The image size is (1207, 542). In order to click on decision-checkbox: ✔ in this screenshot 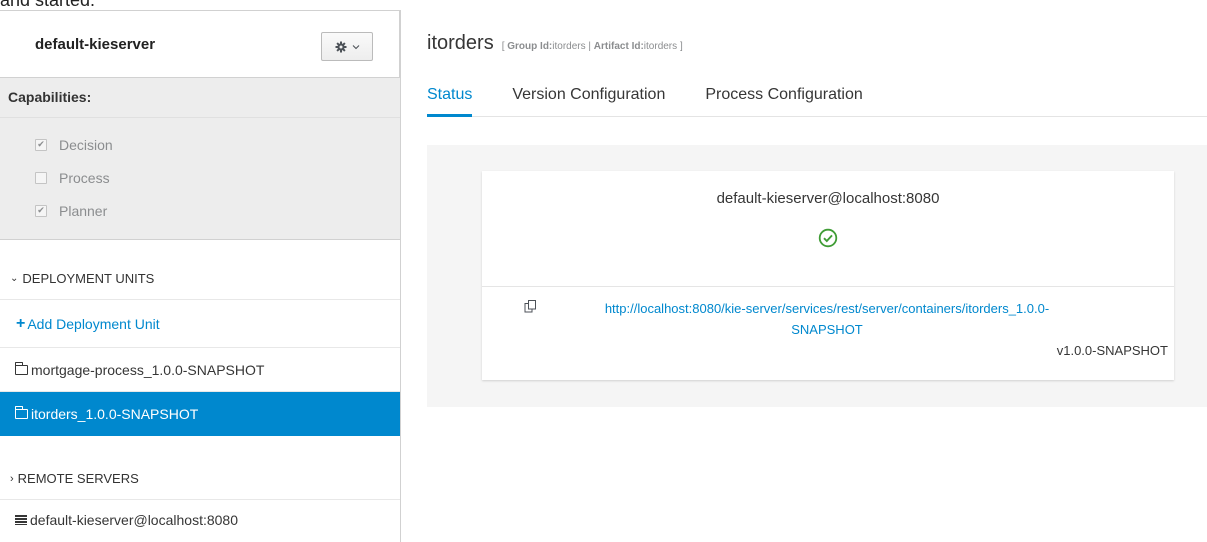, I will do `click(41, 144)`.